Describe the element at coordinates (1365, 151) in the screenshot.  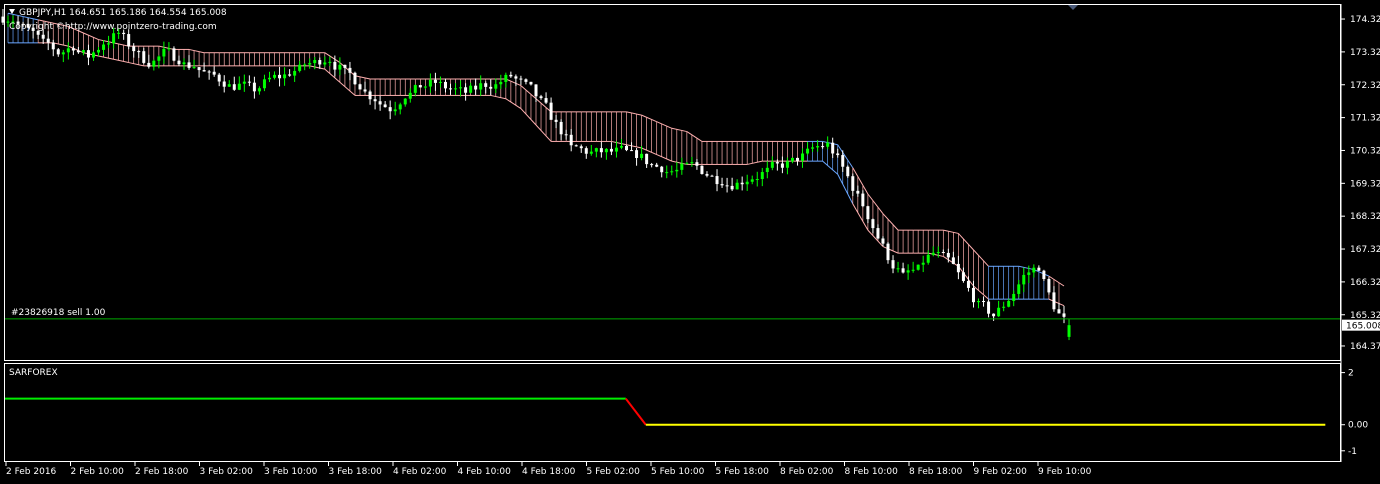
I see `price-tick-label: 170.325` at that location.